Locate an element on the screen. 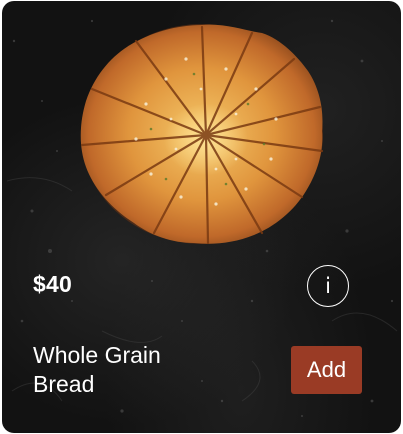  add-button: Add is located at coordinates (326, 370).